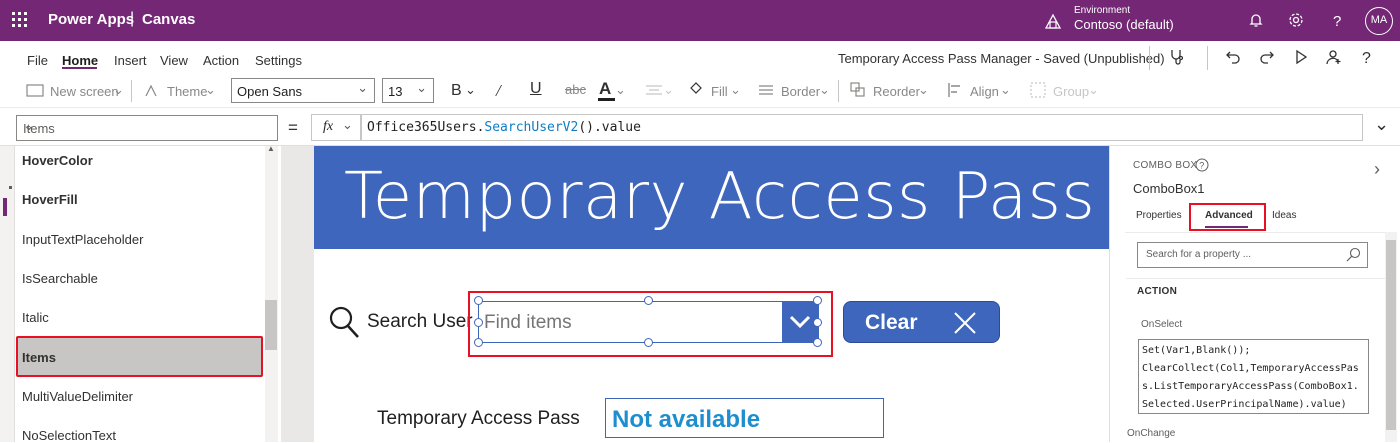 The width and height of the screenshot is (1400, 443). Describe the element at coordinates (278, 60) in the screenshot. I see `menu-settings: Settings` at that location.